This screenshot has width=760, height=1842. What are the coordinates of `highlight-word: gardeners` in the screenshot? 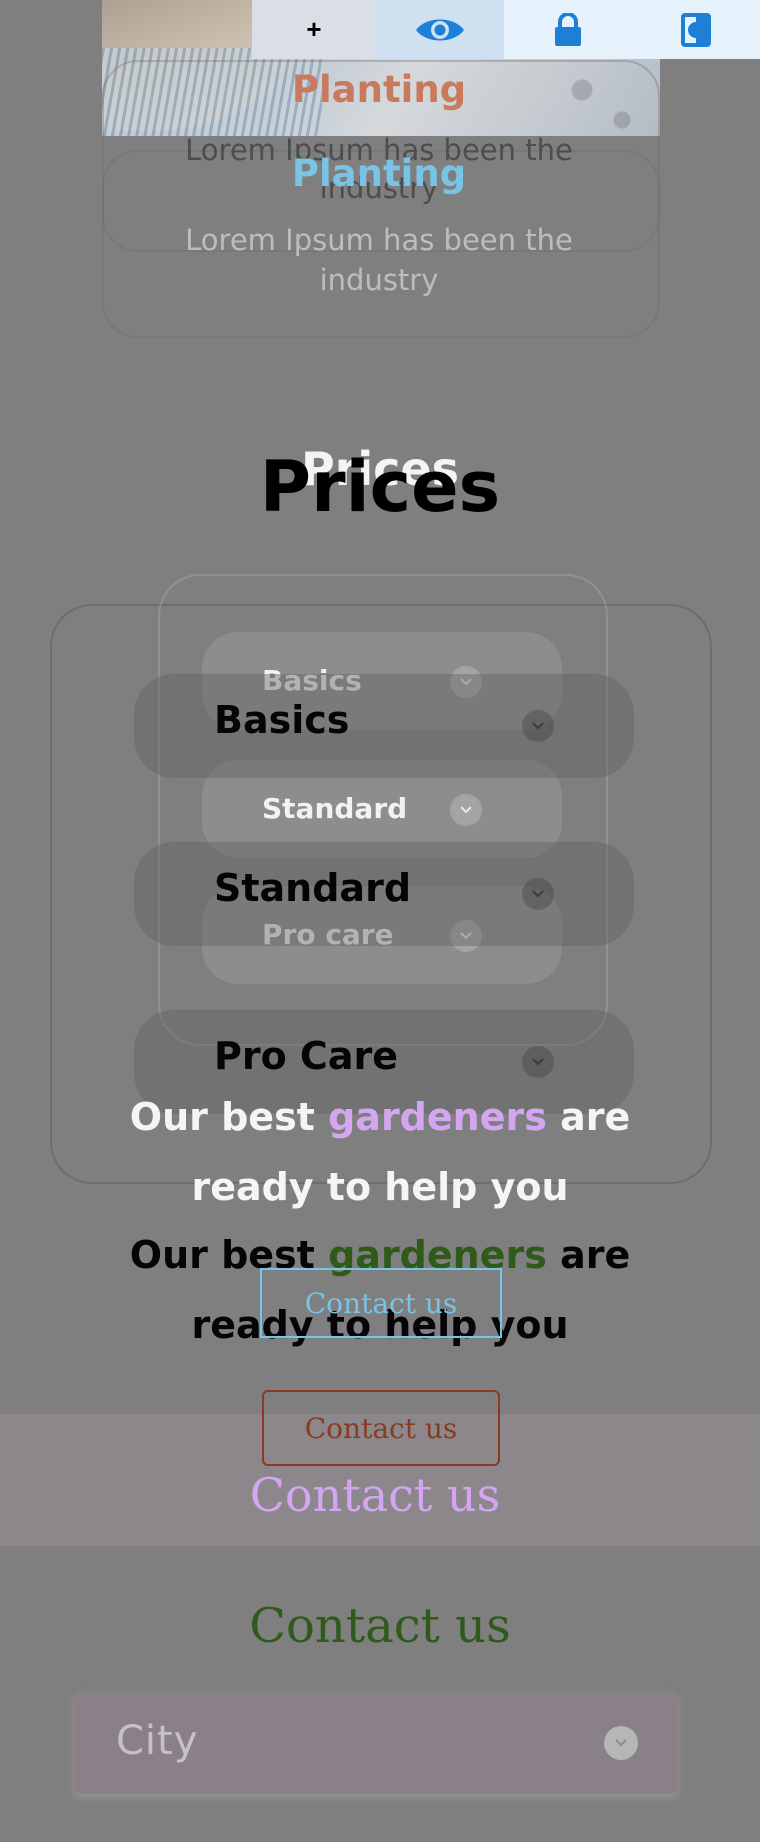 It's located at (437, 1117).